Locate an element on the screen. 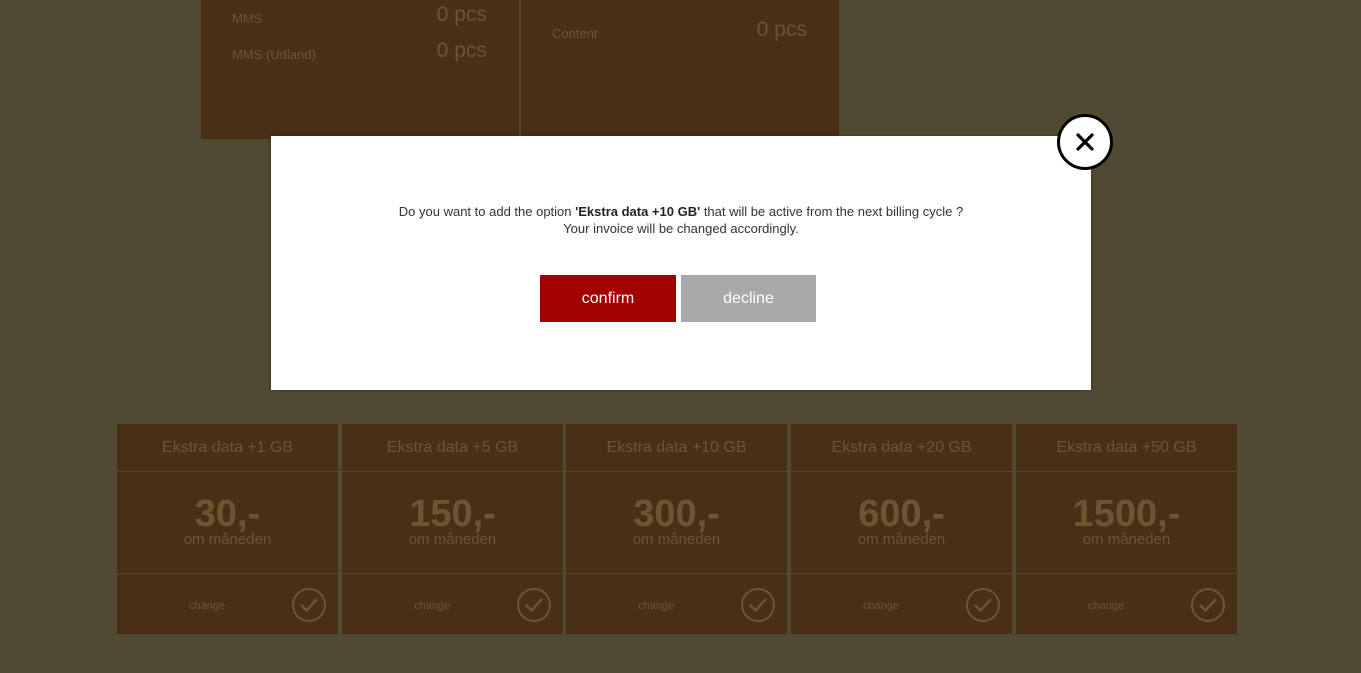  usage-row-mms-udland: MMS (Udland) 0 pcs is located at coordinates (359, 54).